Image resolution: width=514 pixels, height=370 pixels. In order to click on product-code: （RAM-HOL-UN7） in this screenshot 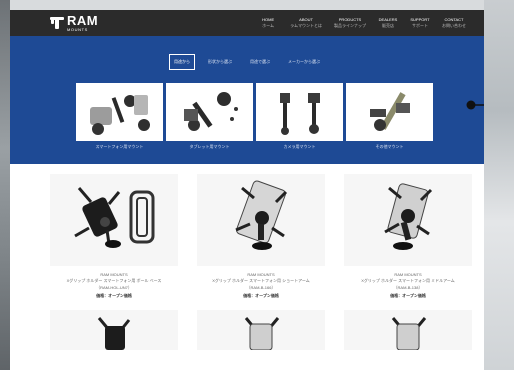, I will do `click(114, 287)`.